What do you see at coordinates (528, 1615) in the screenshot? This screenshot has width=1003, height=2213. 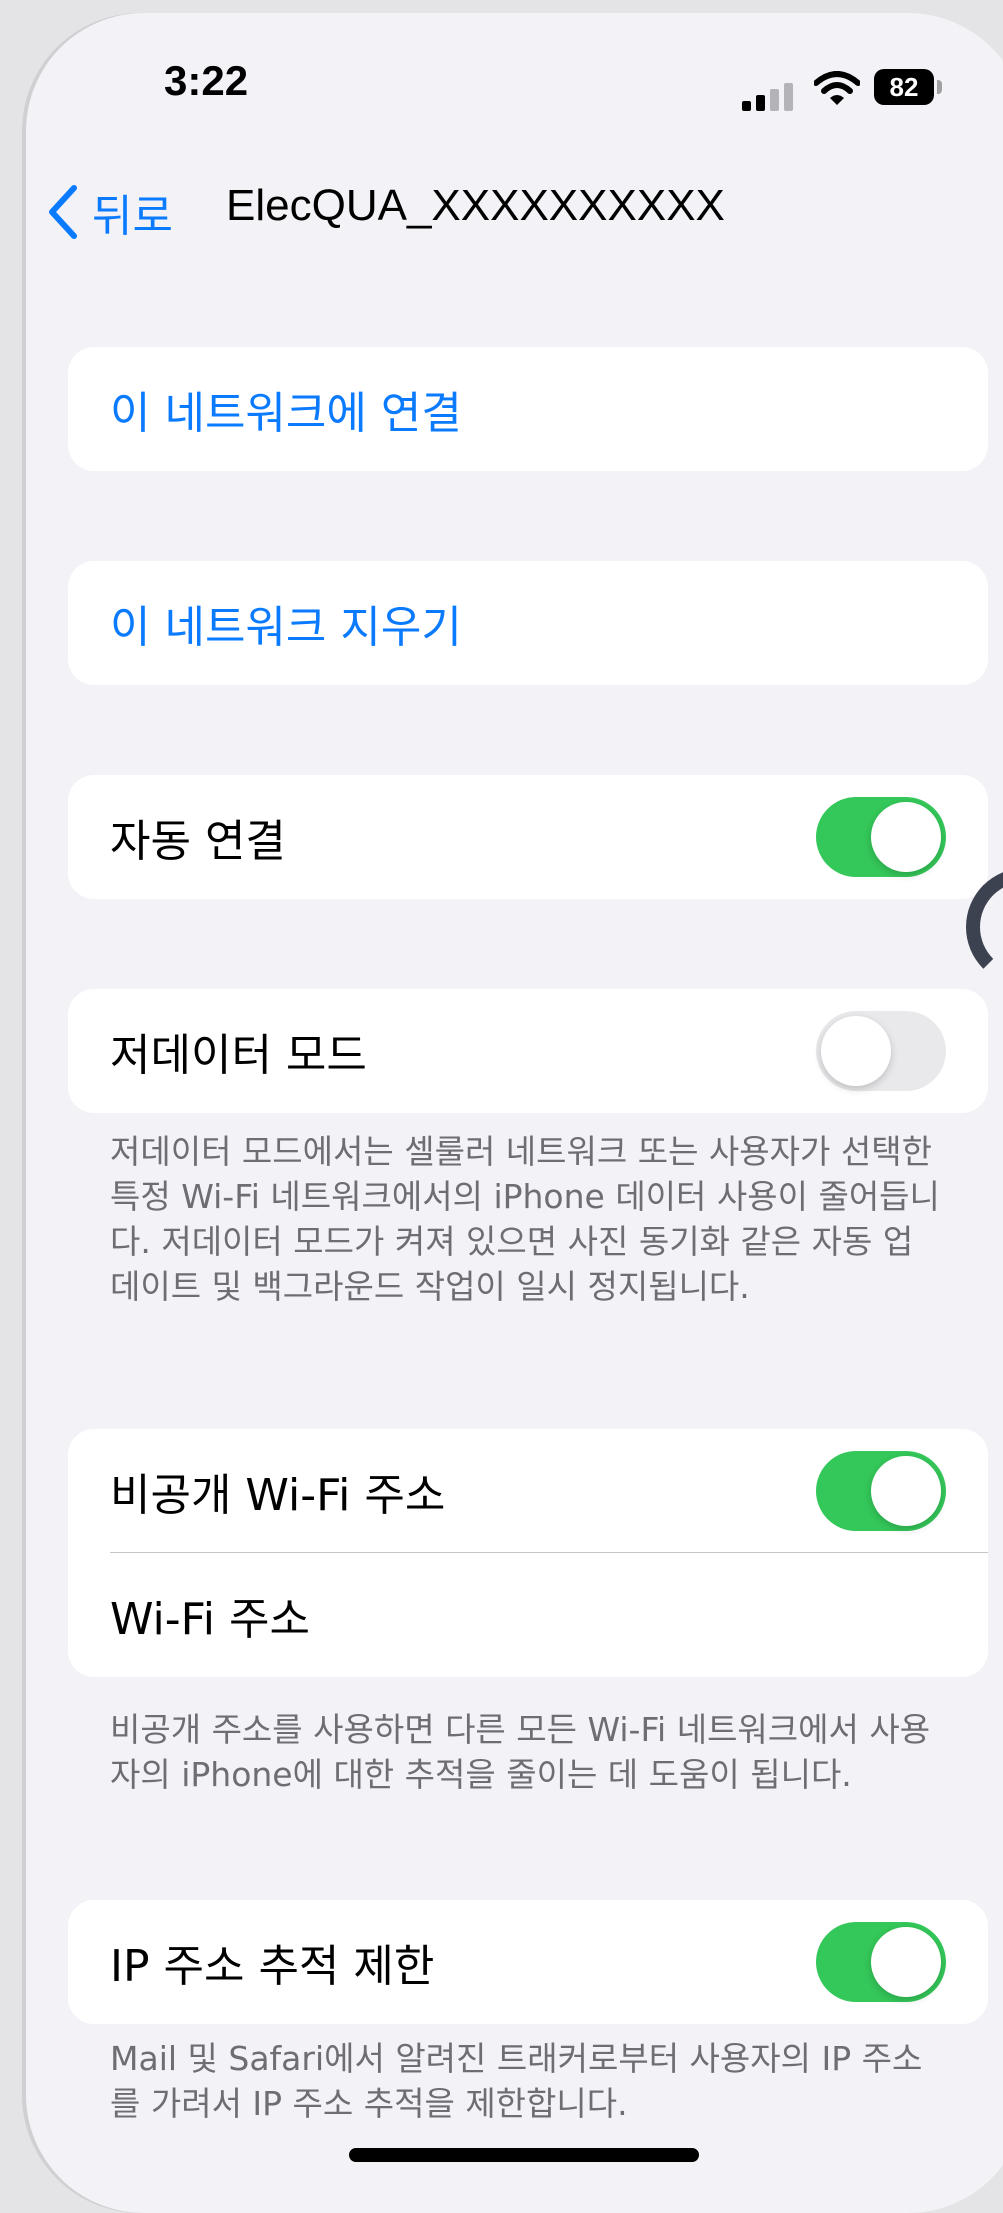 I see `wifi-address-row: Wi-Fi 주소` at bounding box center [528, 1615].